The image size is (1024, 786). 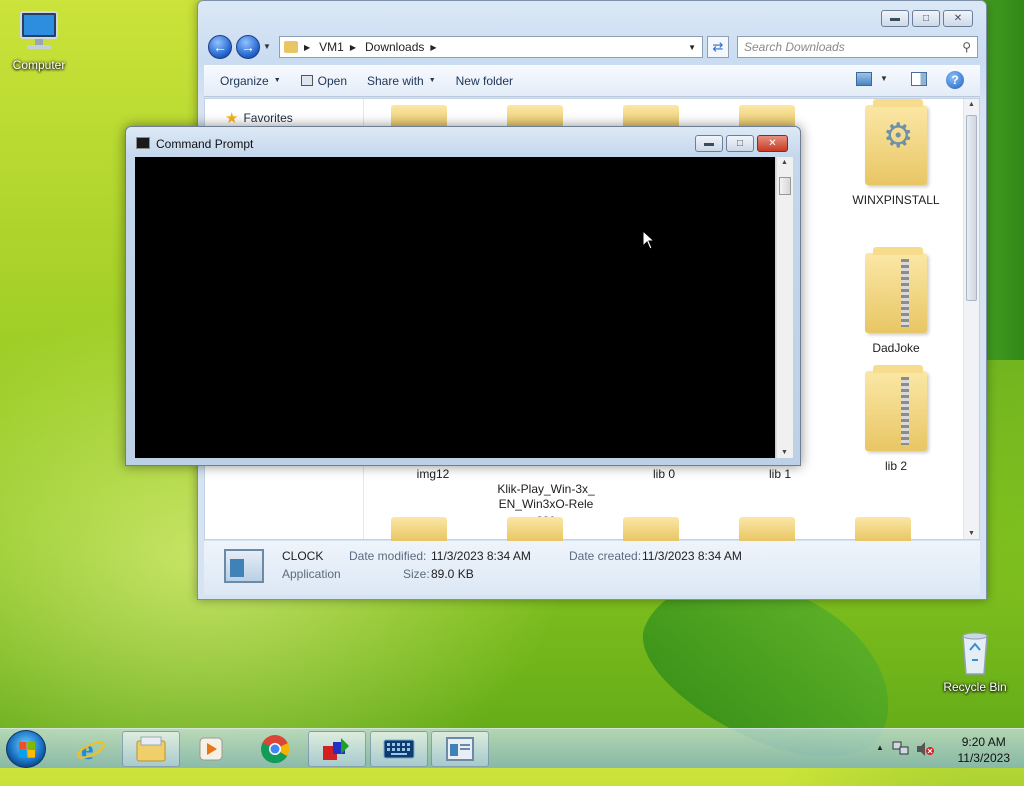 I want to click on help-icon: ?, so click(x=955, y=80).